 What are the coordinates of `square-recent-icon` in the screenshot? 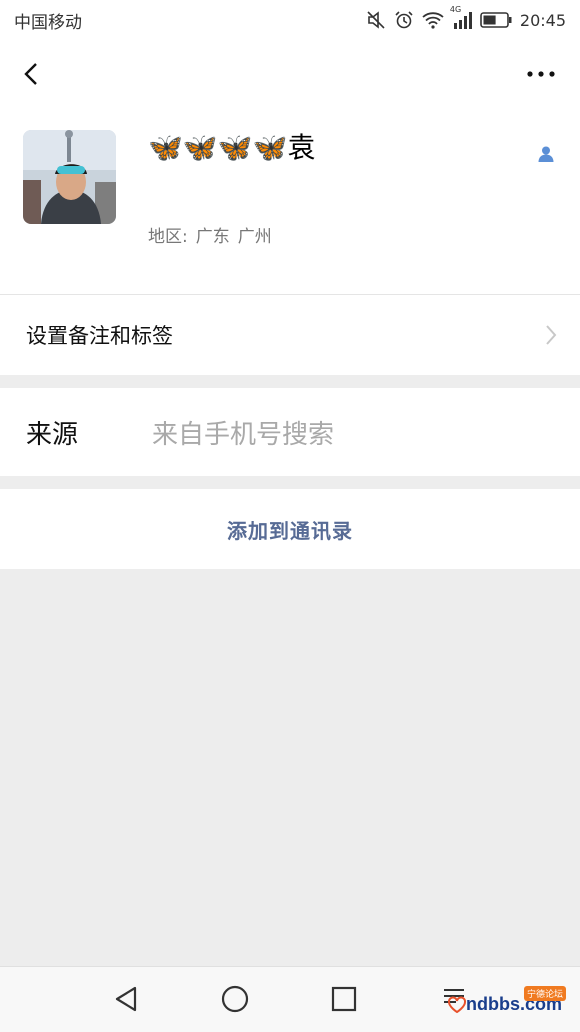 It's located at (344, 999).